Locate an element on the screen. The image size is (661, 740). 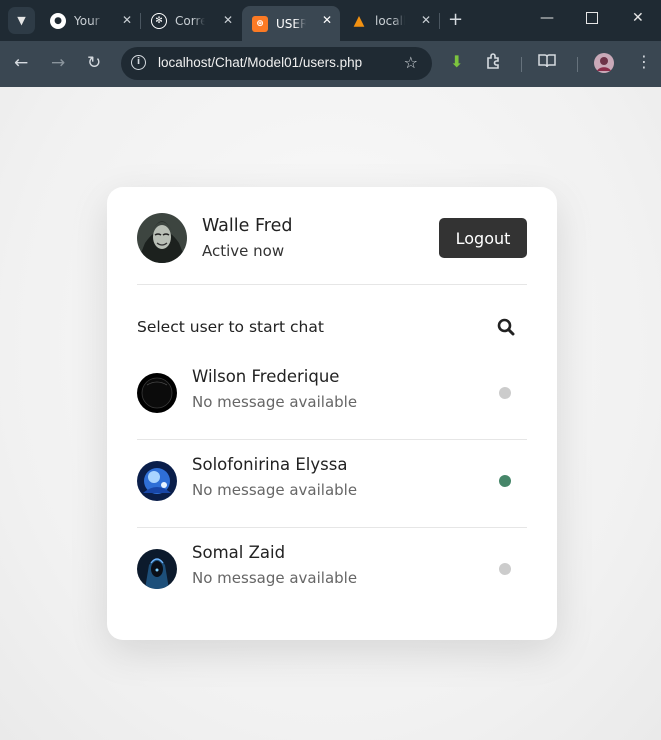
user-name: Somal Zaid is located at coordinates (239, 552).